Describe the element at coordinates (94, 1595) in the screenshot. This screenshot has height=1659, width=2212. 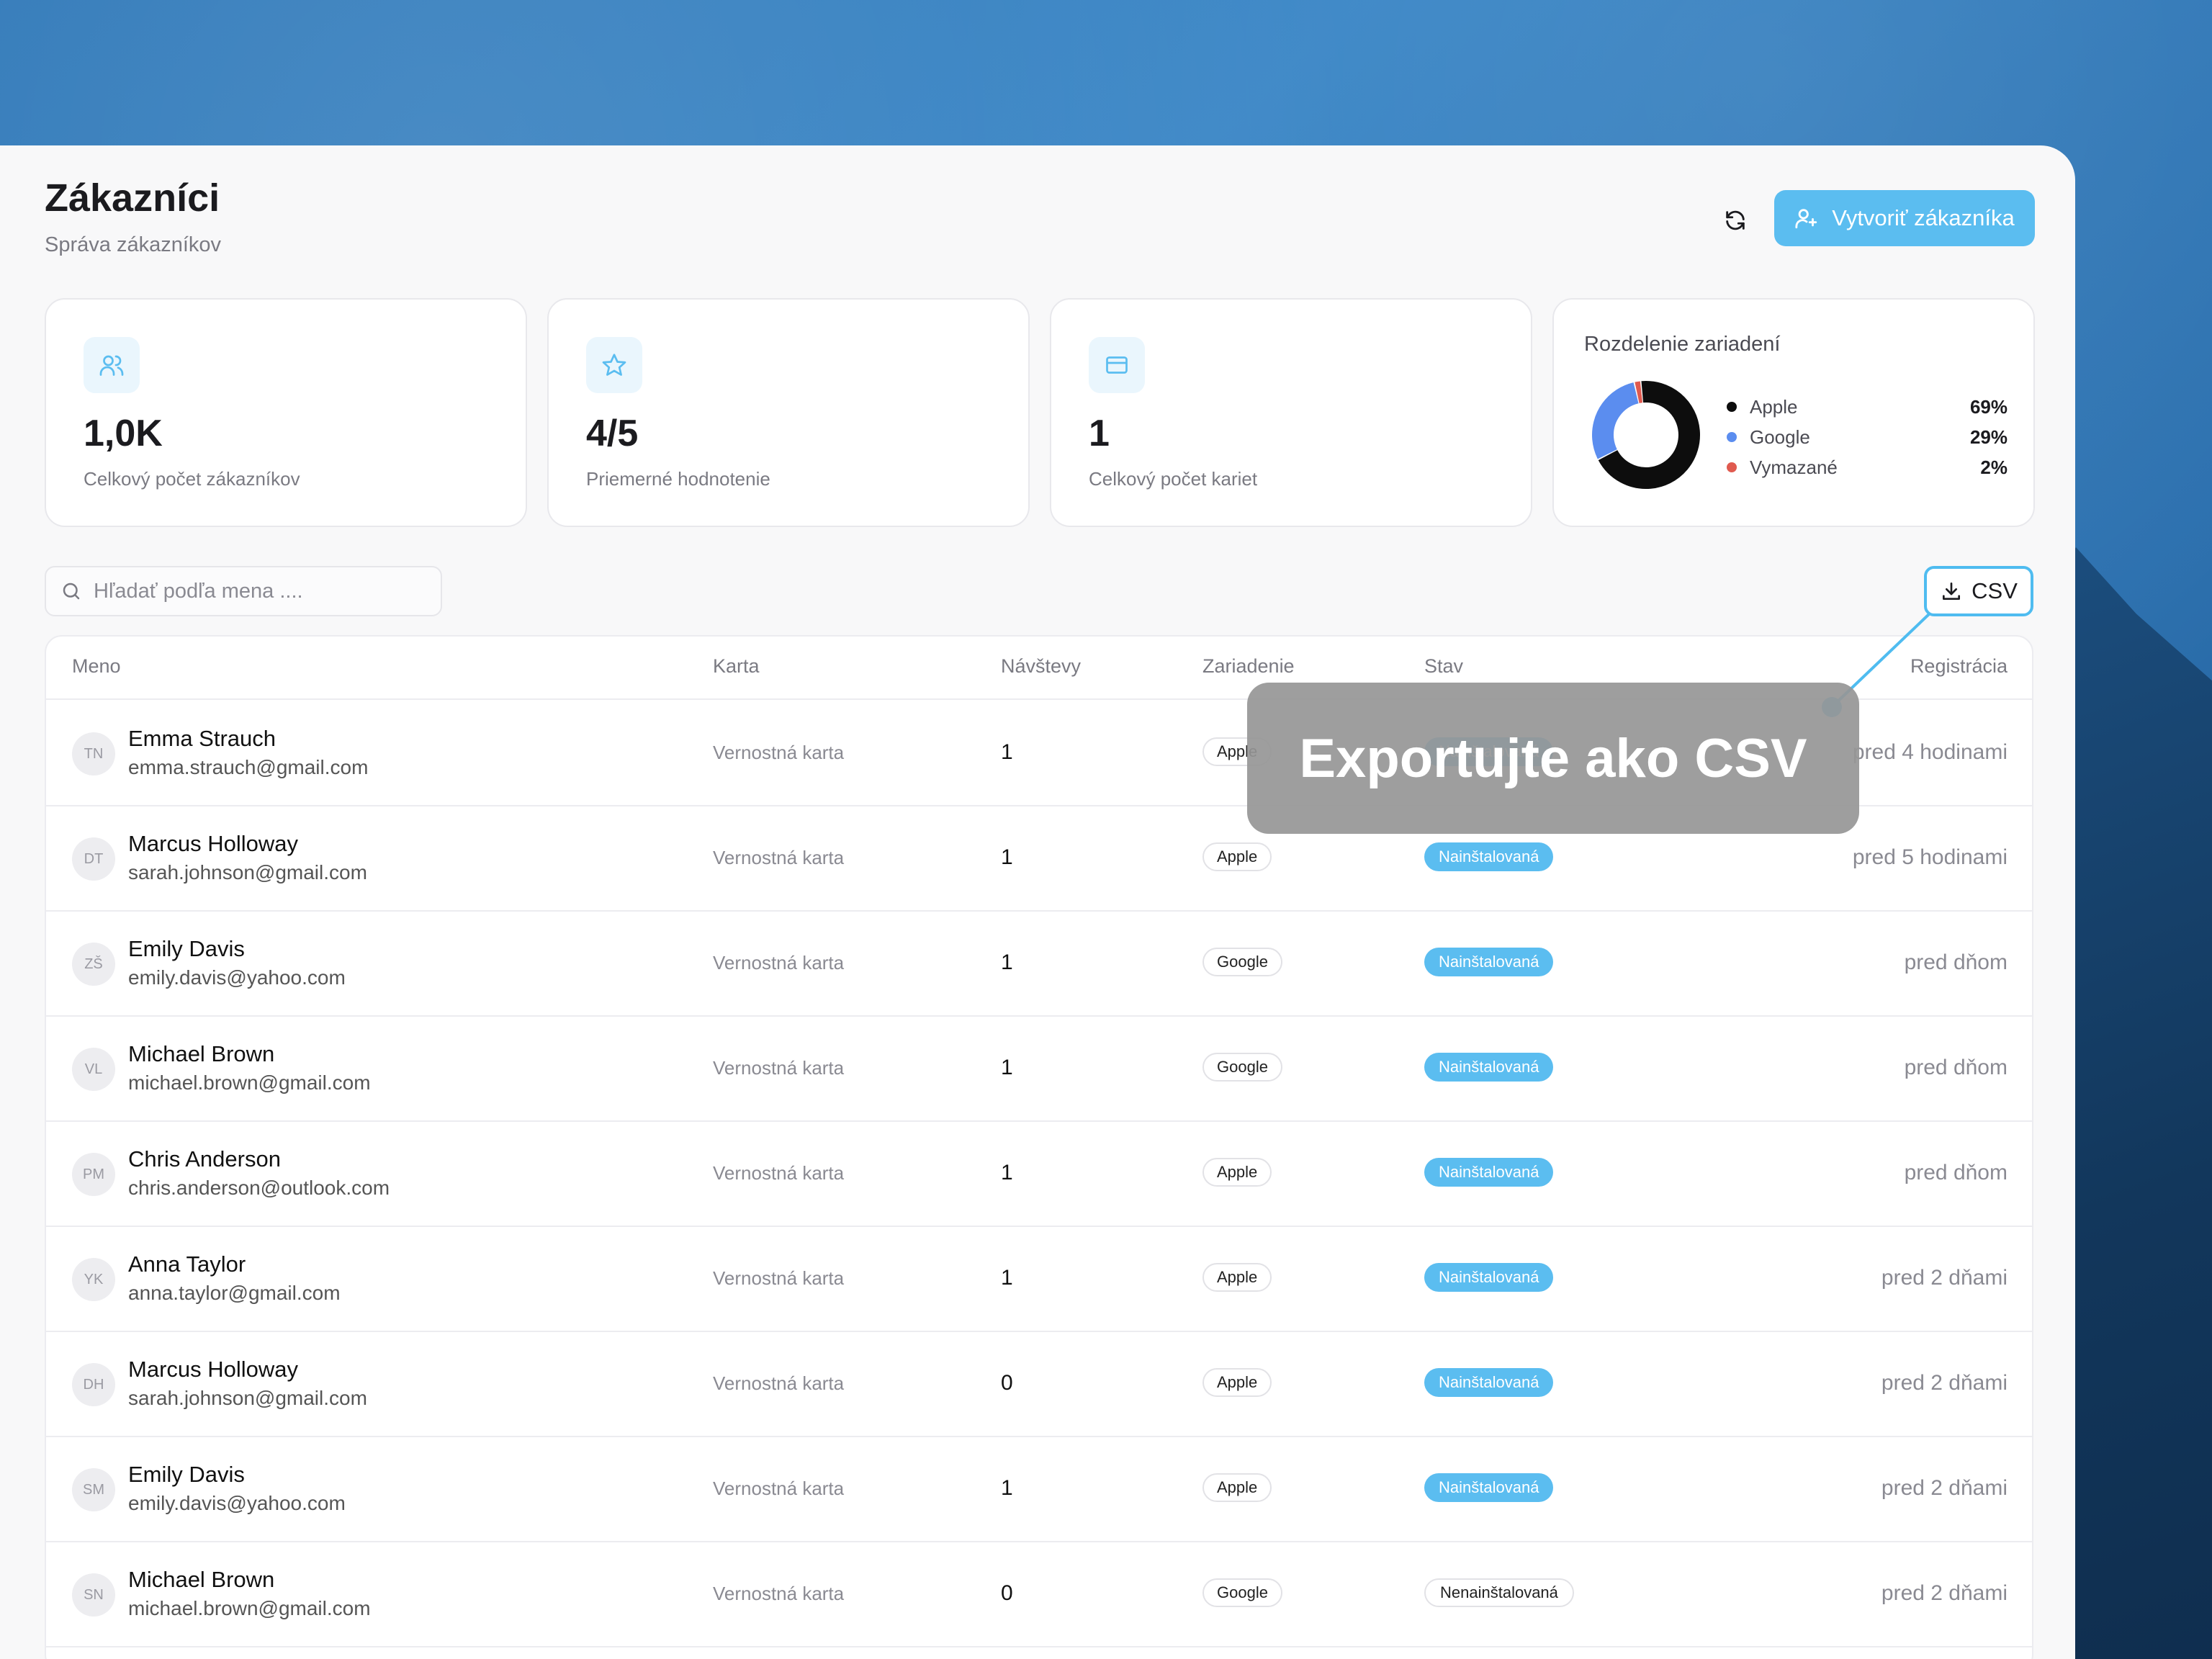
I see `avatar: SN` at that location.